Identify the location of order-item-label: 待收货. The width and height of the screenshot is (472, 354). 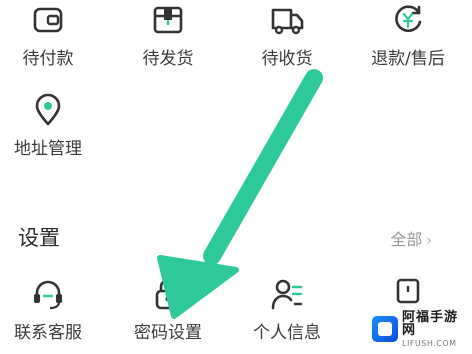
(287, 59).